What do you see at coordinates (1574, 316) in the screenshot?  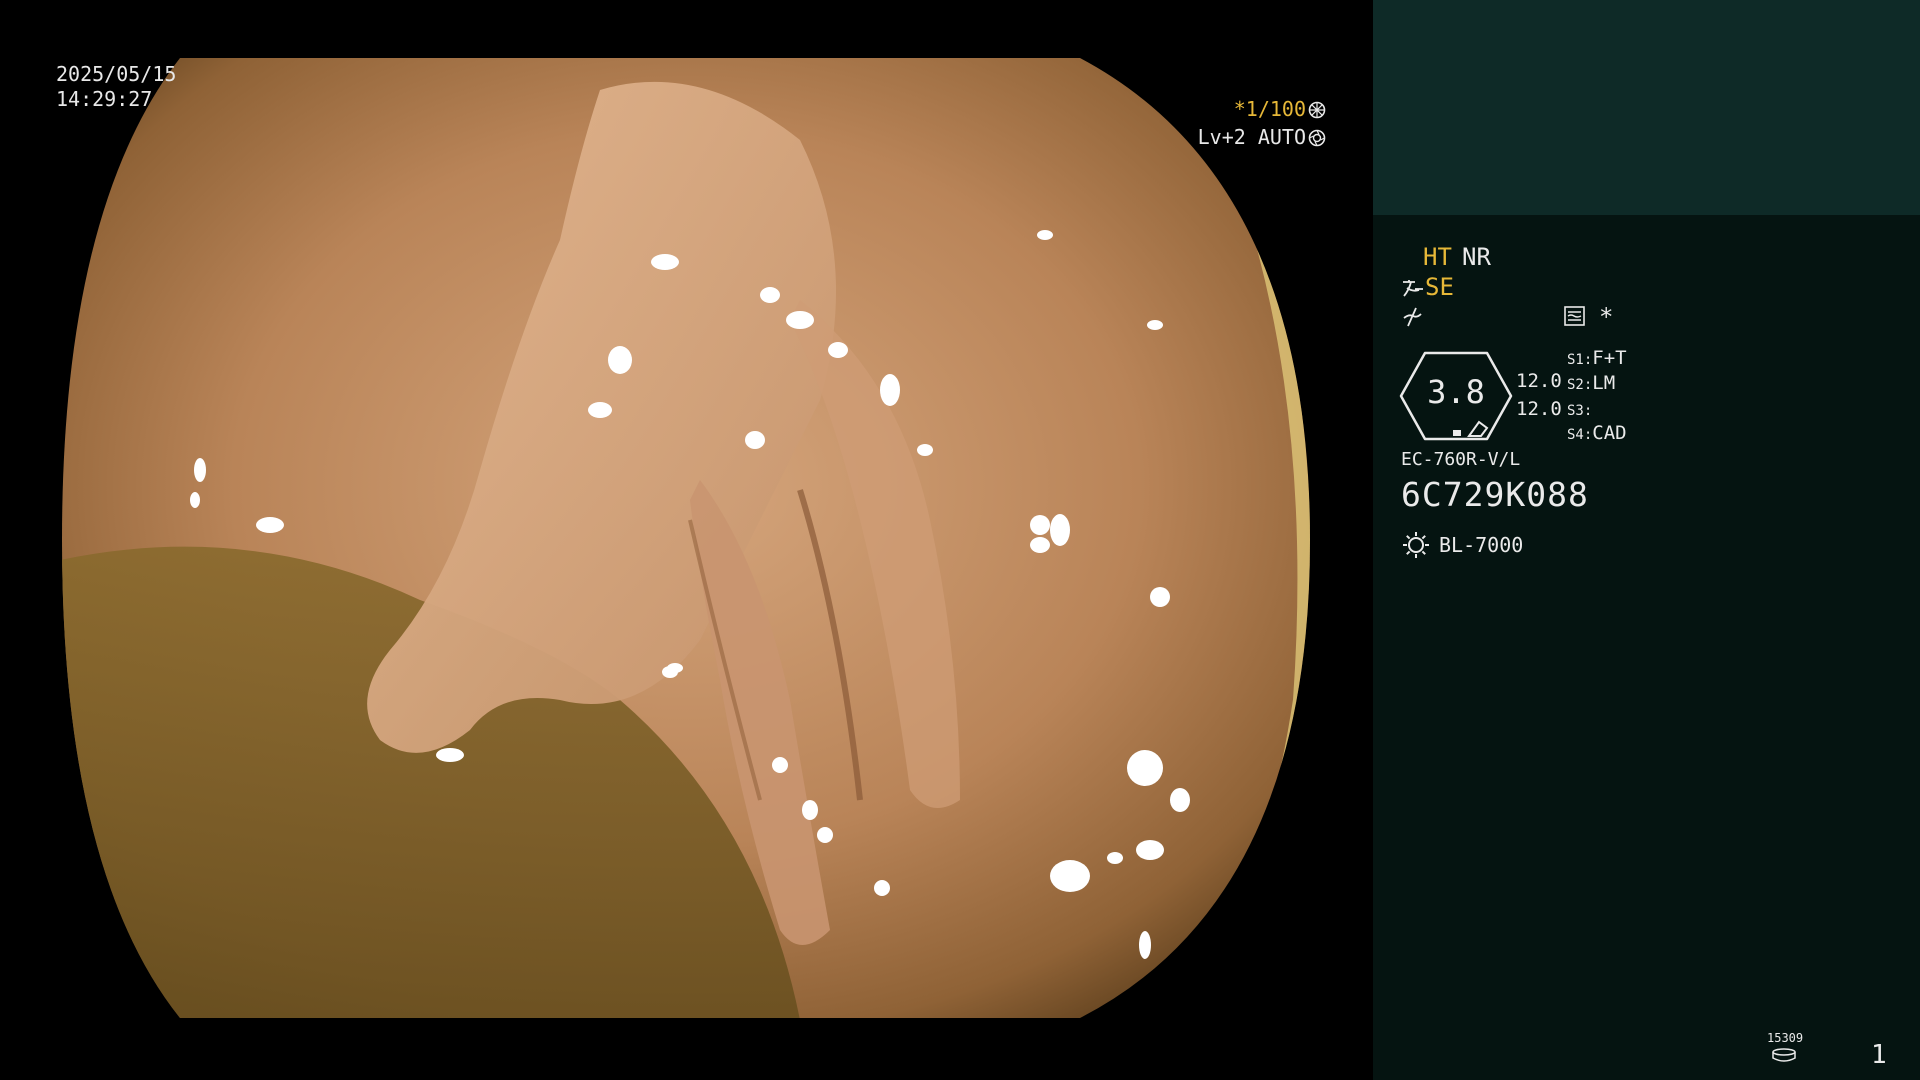 I see `record-icon` at bounding box center [1574, 316].